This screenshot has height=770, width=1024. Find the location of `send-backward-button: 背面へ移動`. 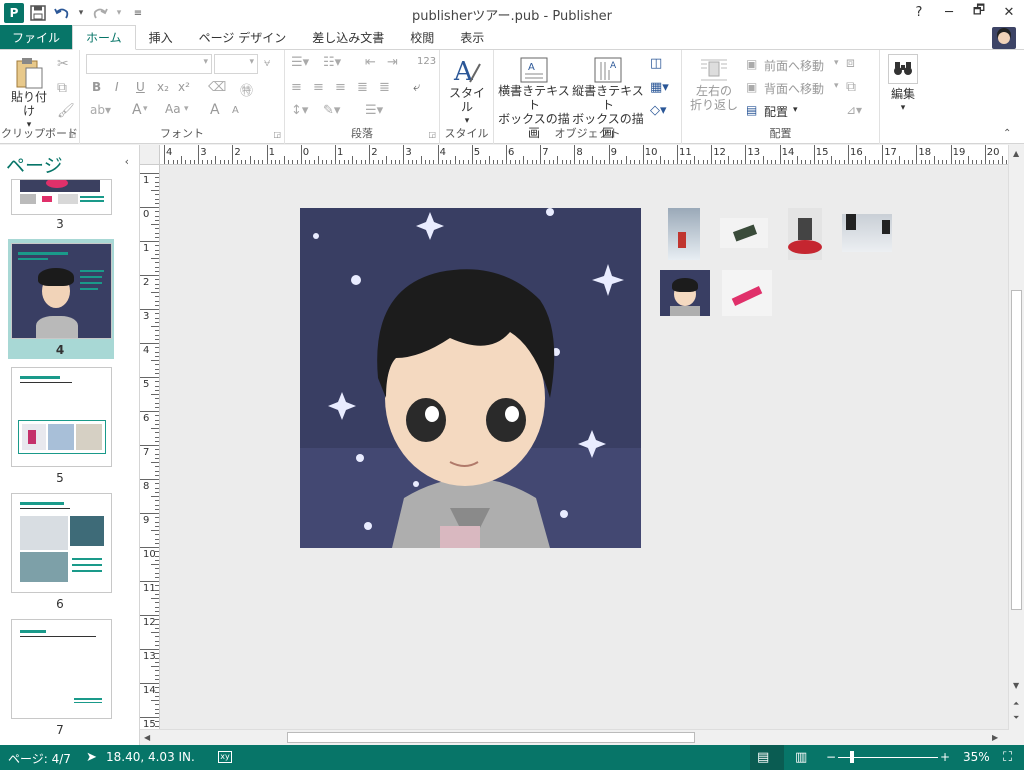

send-backward-button: 背面へ移動 is located at coordinates (794, 88).